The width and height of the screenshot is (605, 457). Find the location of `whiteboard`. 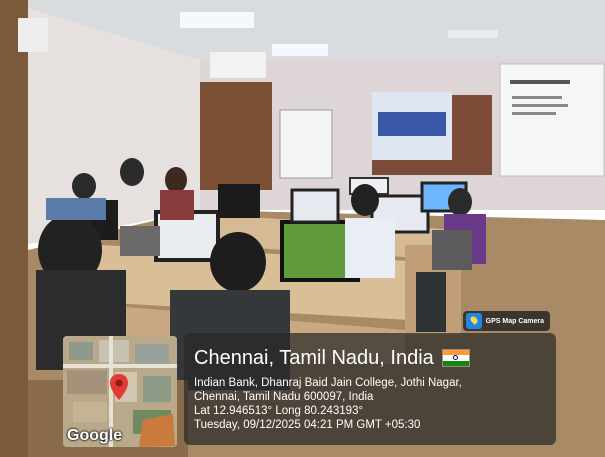

whiteboard is located at coordinates (306, 144).